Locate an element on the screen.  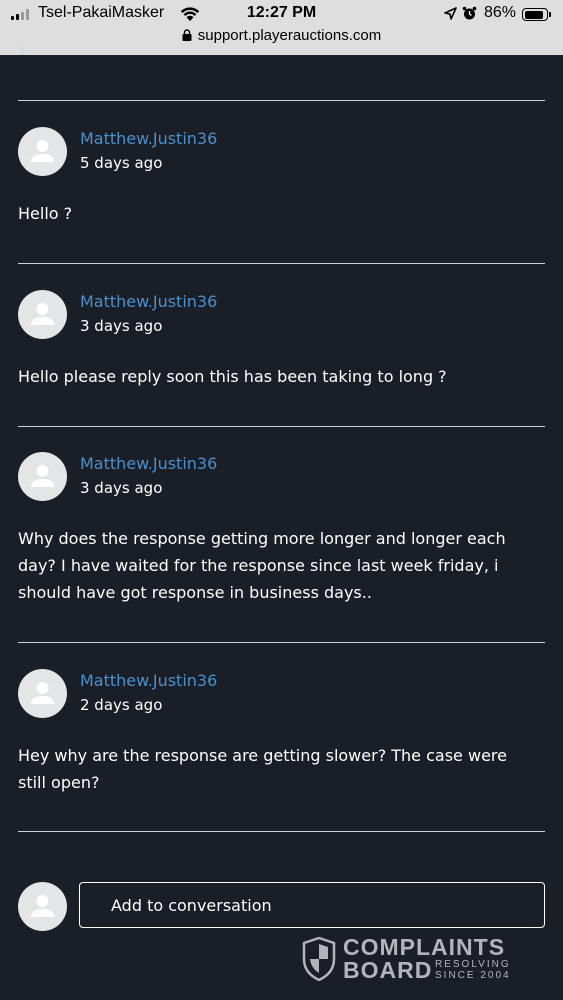
logo-tagline-2: SINCE 2004 is located at coordinates (473, 975).